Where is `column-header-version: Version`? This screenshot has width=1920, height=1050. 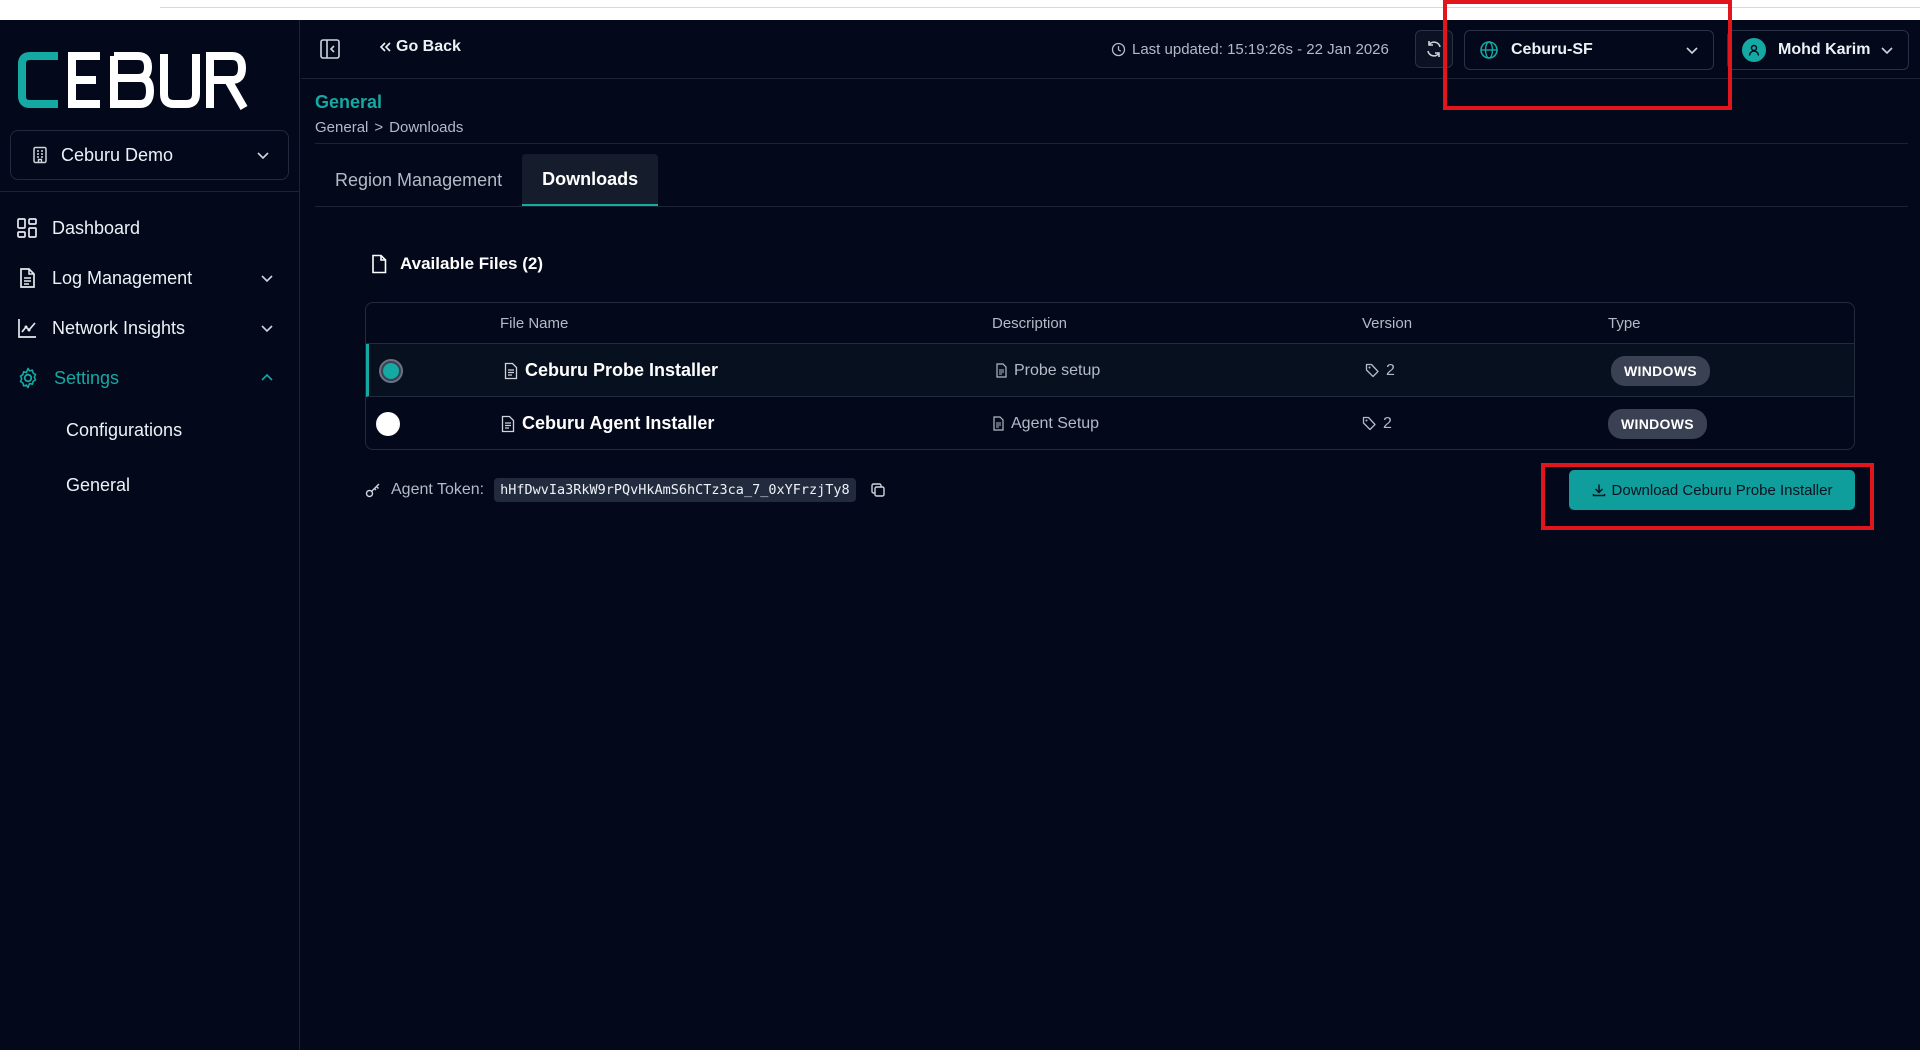
column-header-version: Version is located at coordinates (1387, 323).